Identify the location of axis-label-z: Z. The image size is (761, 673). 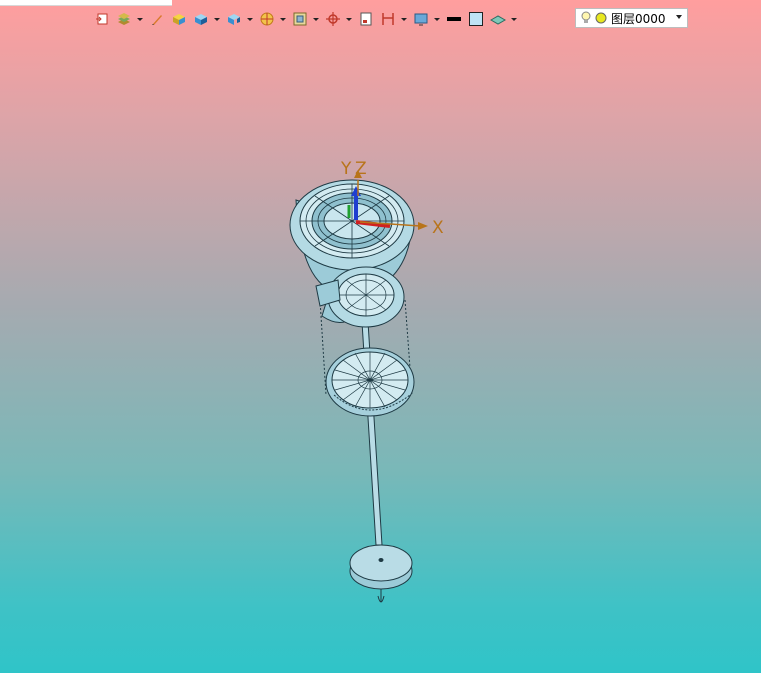
(361, 169).